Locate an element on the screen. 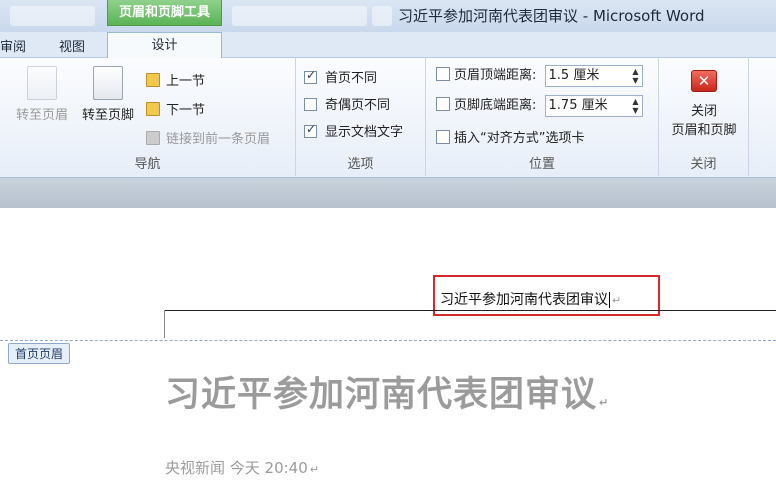  different-first-checkbox: 首页不同 is located at coordinates (340, 76).